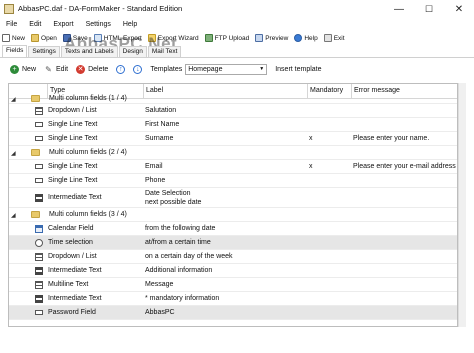 The width and height of the screenshot is (474, 353). What do you see at coordinates (225, 180) in the screenshot?
I see `label-cell: Phone` at bounding box center [225, 180].